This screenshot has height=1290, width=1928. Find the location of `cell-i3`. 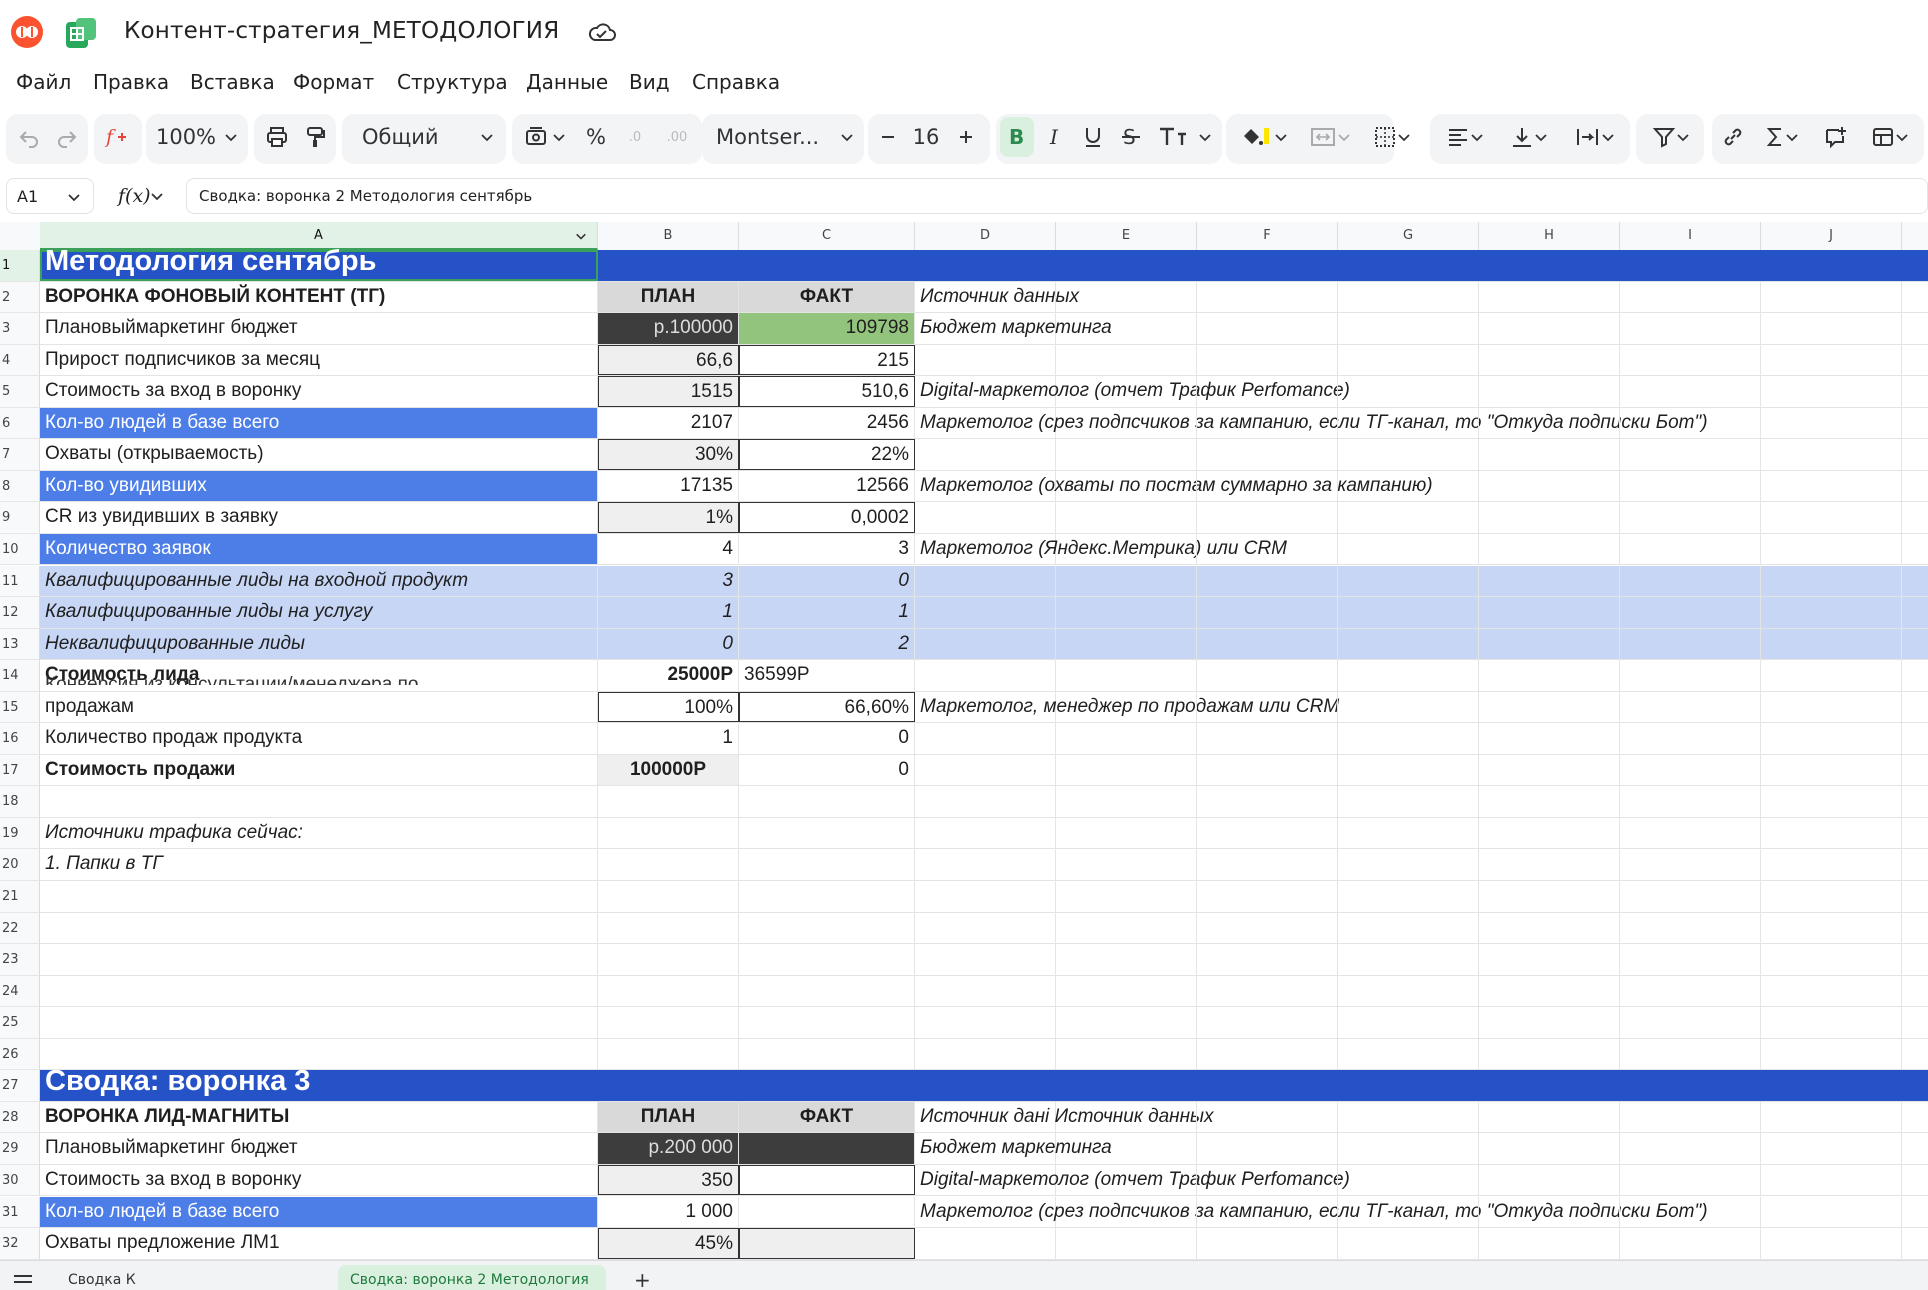

cell-i3 is located at coordinates (1690, 328).